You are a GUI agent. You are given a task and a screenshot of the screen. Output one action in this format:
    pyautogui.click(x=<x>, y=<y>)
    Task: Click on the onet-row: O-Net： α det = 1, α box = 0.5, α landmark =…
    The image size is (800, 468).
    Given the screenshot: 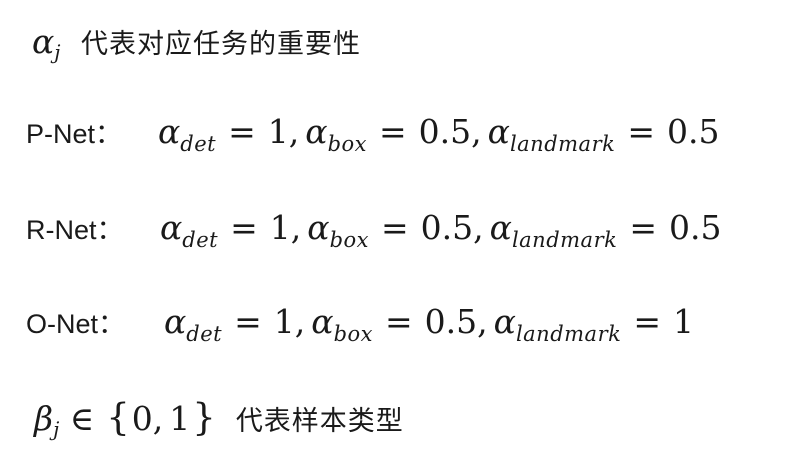 What is the action you would take?
    pyautogui.click(x=360, y=324)
    